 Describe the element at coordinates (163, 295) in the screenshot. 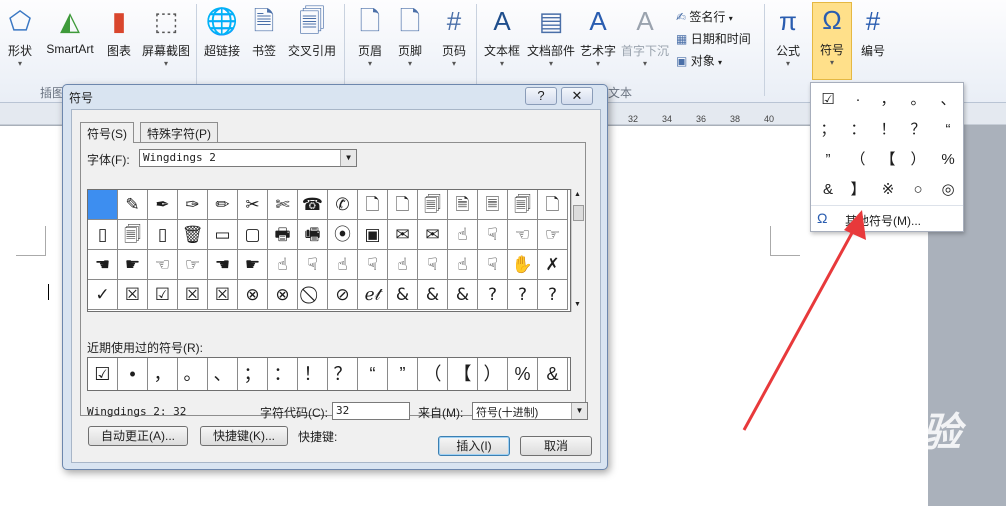

I see `symbol-cell: ☑` at that location.